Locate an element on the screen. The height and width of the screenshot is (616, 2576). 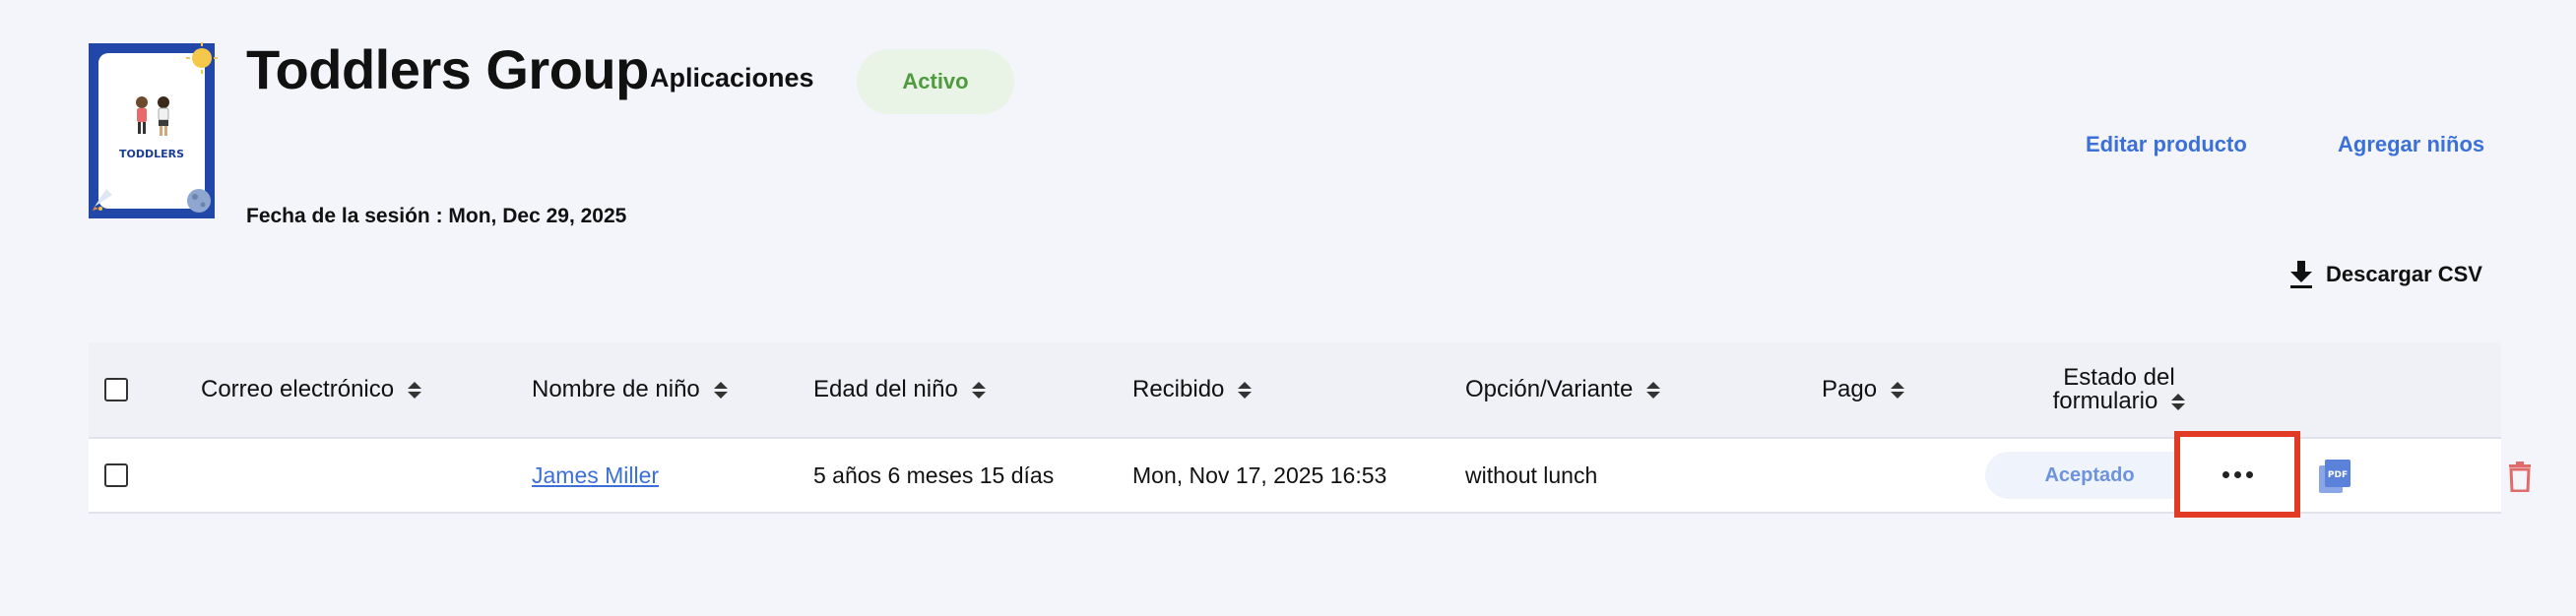
column-received-label: Recibido is located at coordinates (1178, 389).